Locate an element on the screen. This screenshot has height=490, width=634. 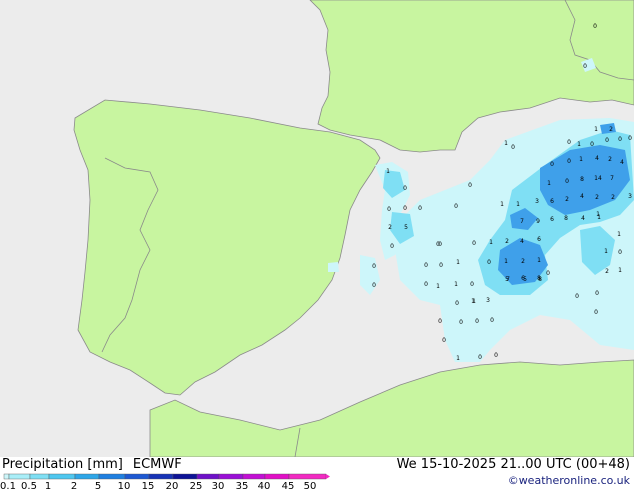
legend-ticks: 0.1 0.5 1 2 5 10 15 20 25 30 35 40 45 50 is located at coordinates (158, 485).